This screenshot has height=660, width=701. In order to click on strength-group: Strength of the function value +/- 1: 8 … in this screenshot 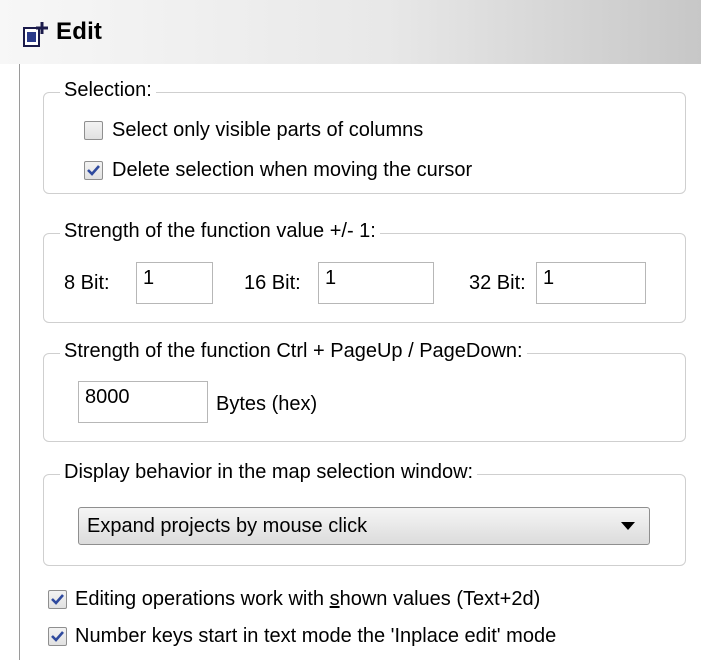, I will do `click(364, 271)`.